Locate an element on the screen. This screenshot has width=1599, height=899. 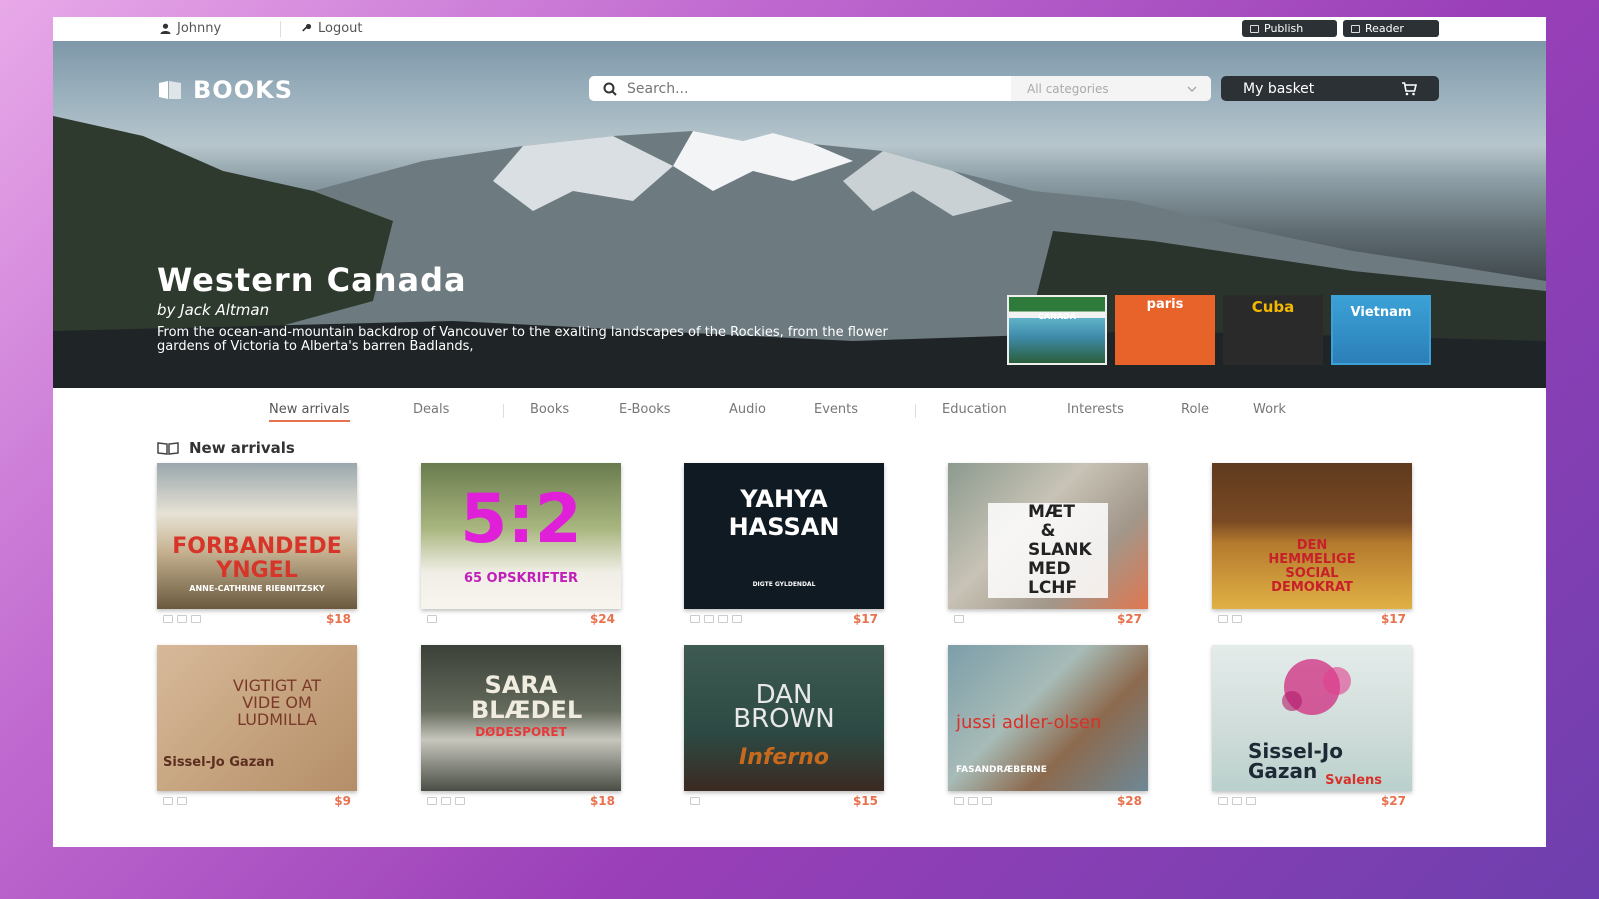
book-card: DAN BROWN Inferno $15 is located at coordinates (784, 726).